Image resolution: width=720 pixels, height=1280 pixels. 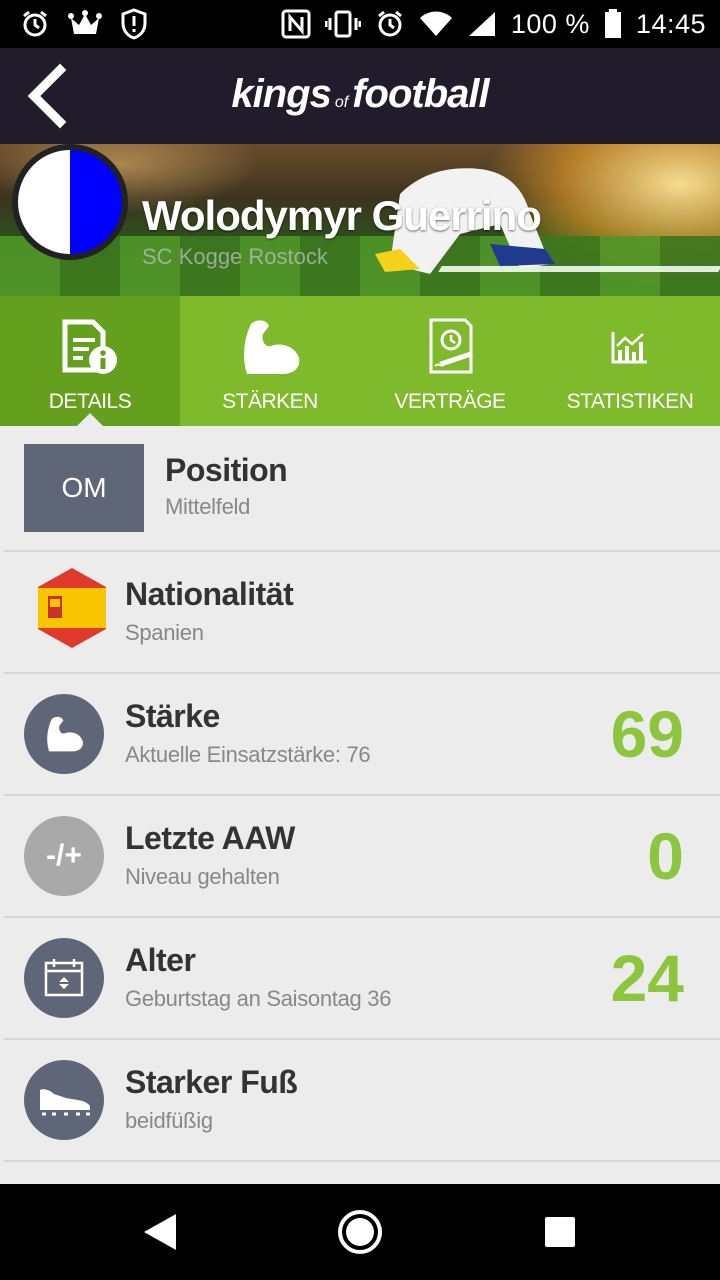 I want to click on player-header: Wolodymyr Guerrino SC Kogge Rostock, so click(x=360, y=220).